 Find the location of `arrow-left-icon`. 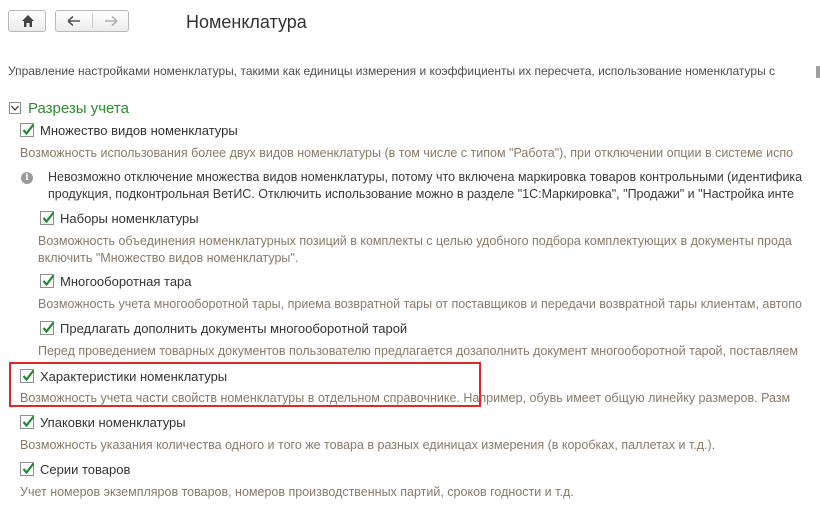

arrow-left-icon is located at coordinates (73, 21).